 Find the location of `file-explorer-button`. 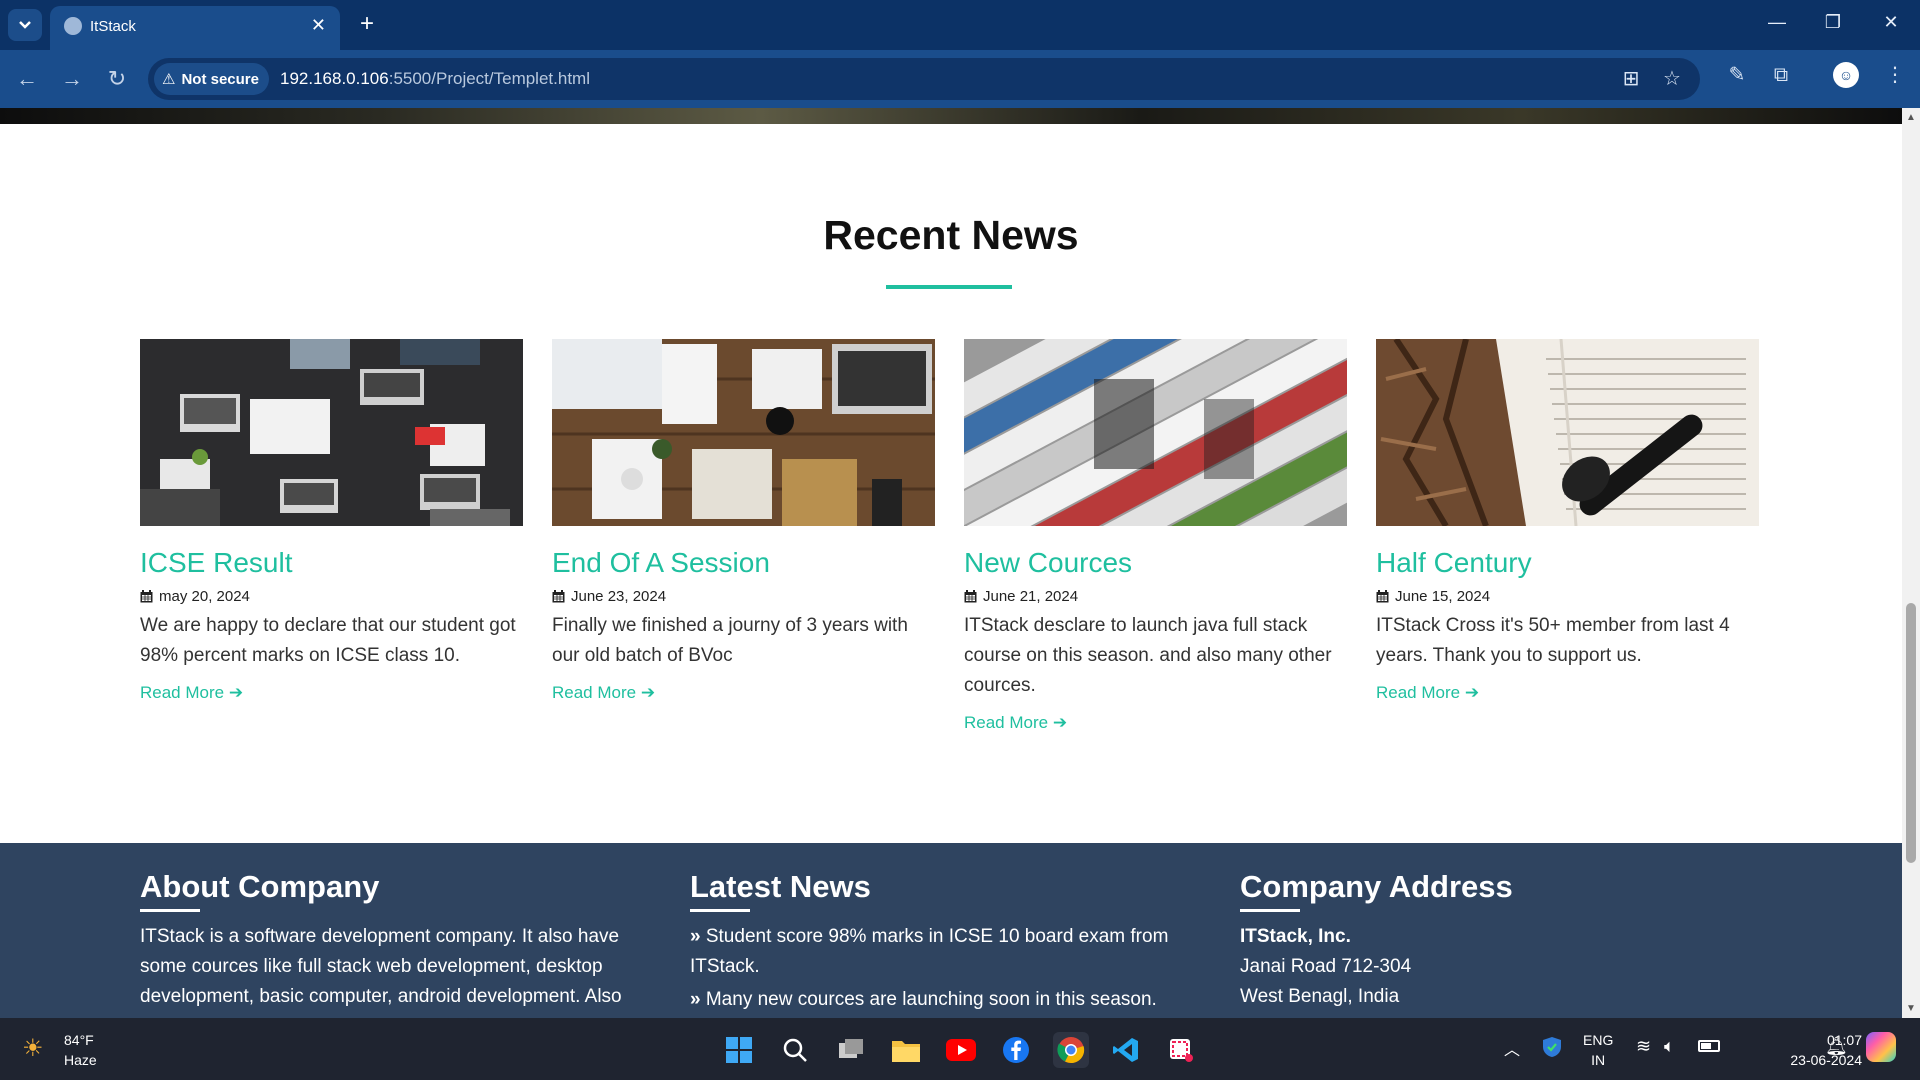

file-explorer-button is located at coordinates (906, 1050).